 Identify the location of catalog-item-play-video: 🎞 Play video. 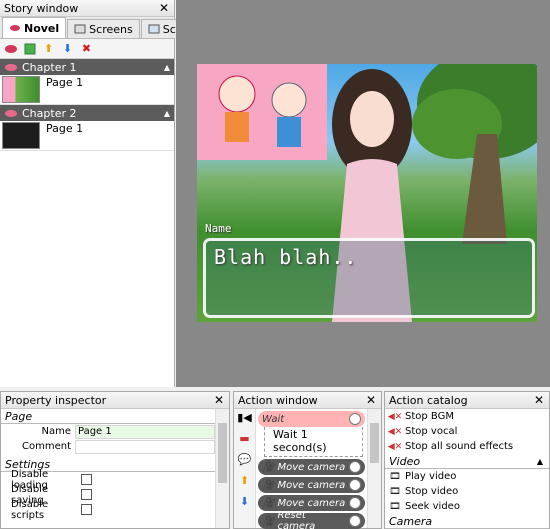
(467, 476).